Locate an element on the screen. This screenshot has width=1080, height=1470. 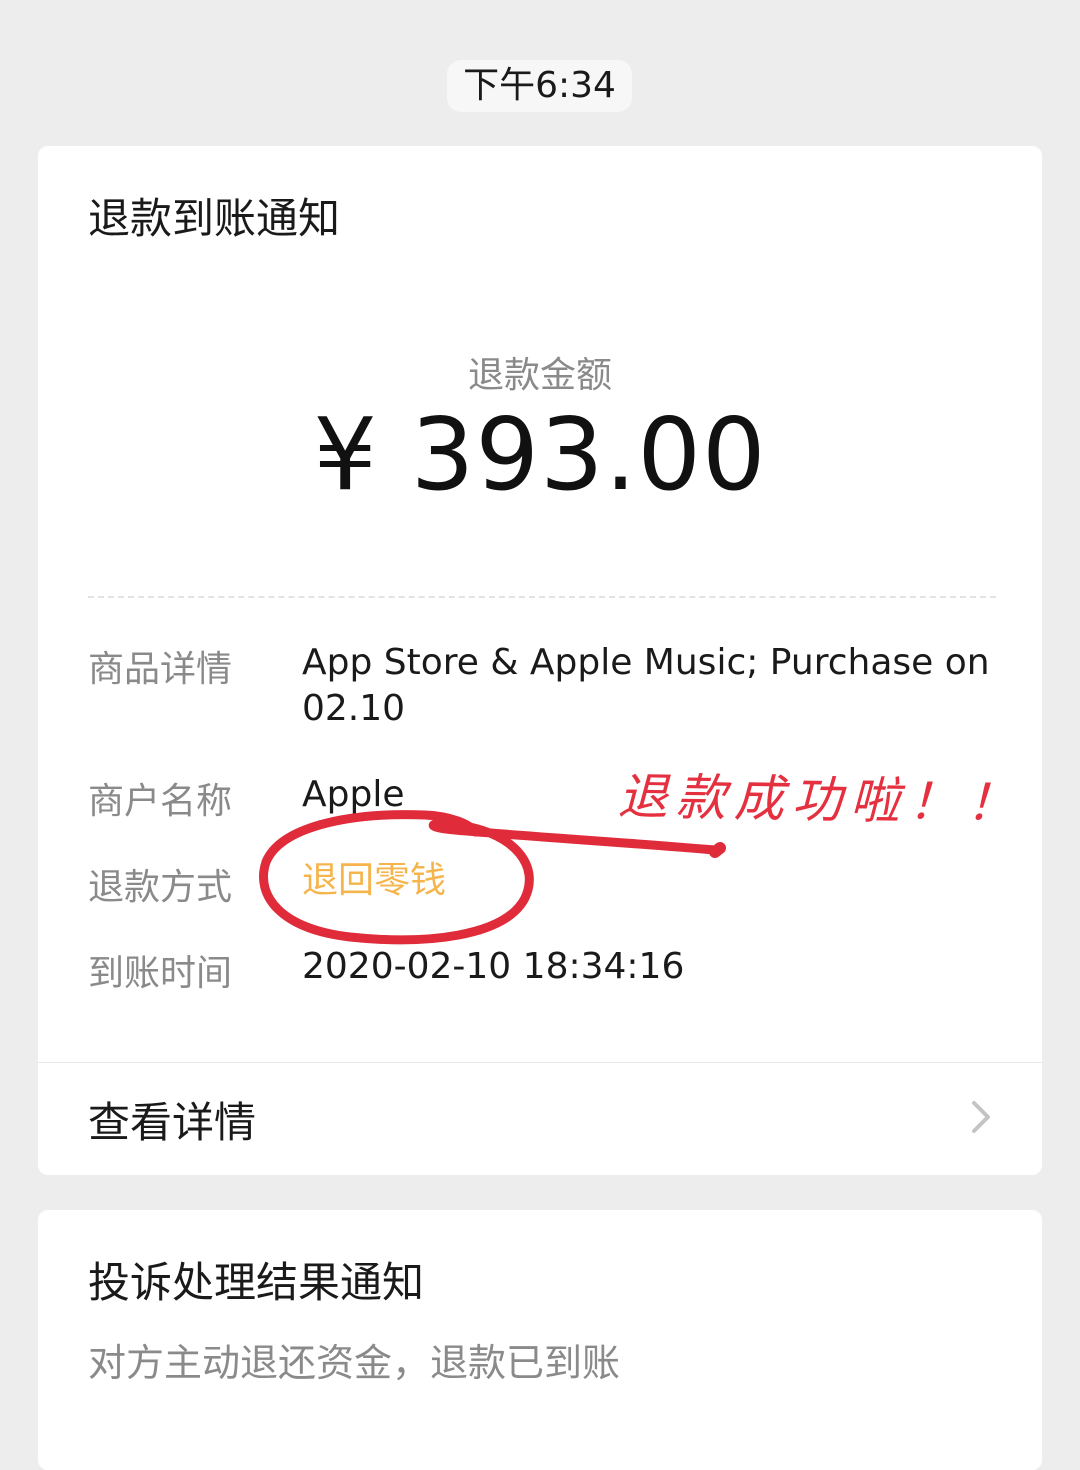
goods-label: 商品详情 is located at coordinates (160, 669).